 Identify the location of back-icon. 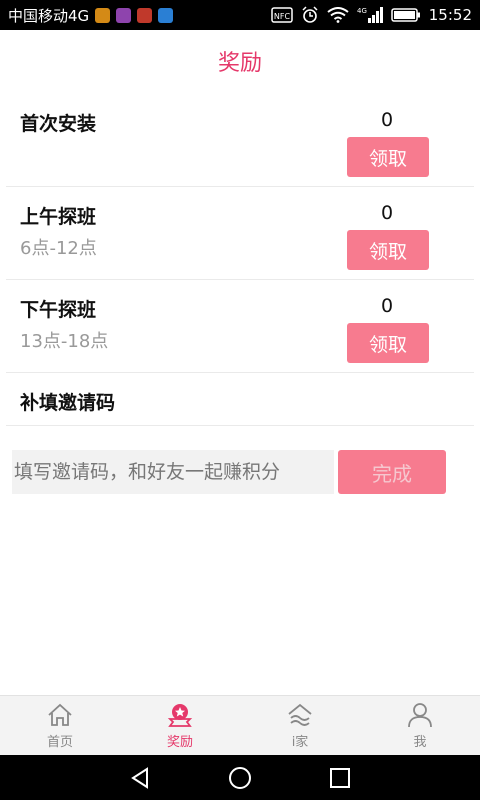
(140, 778).